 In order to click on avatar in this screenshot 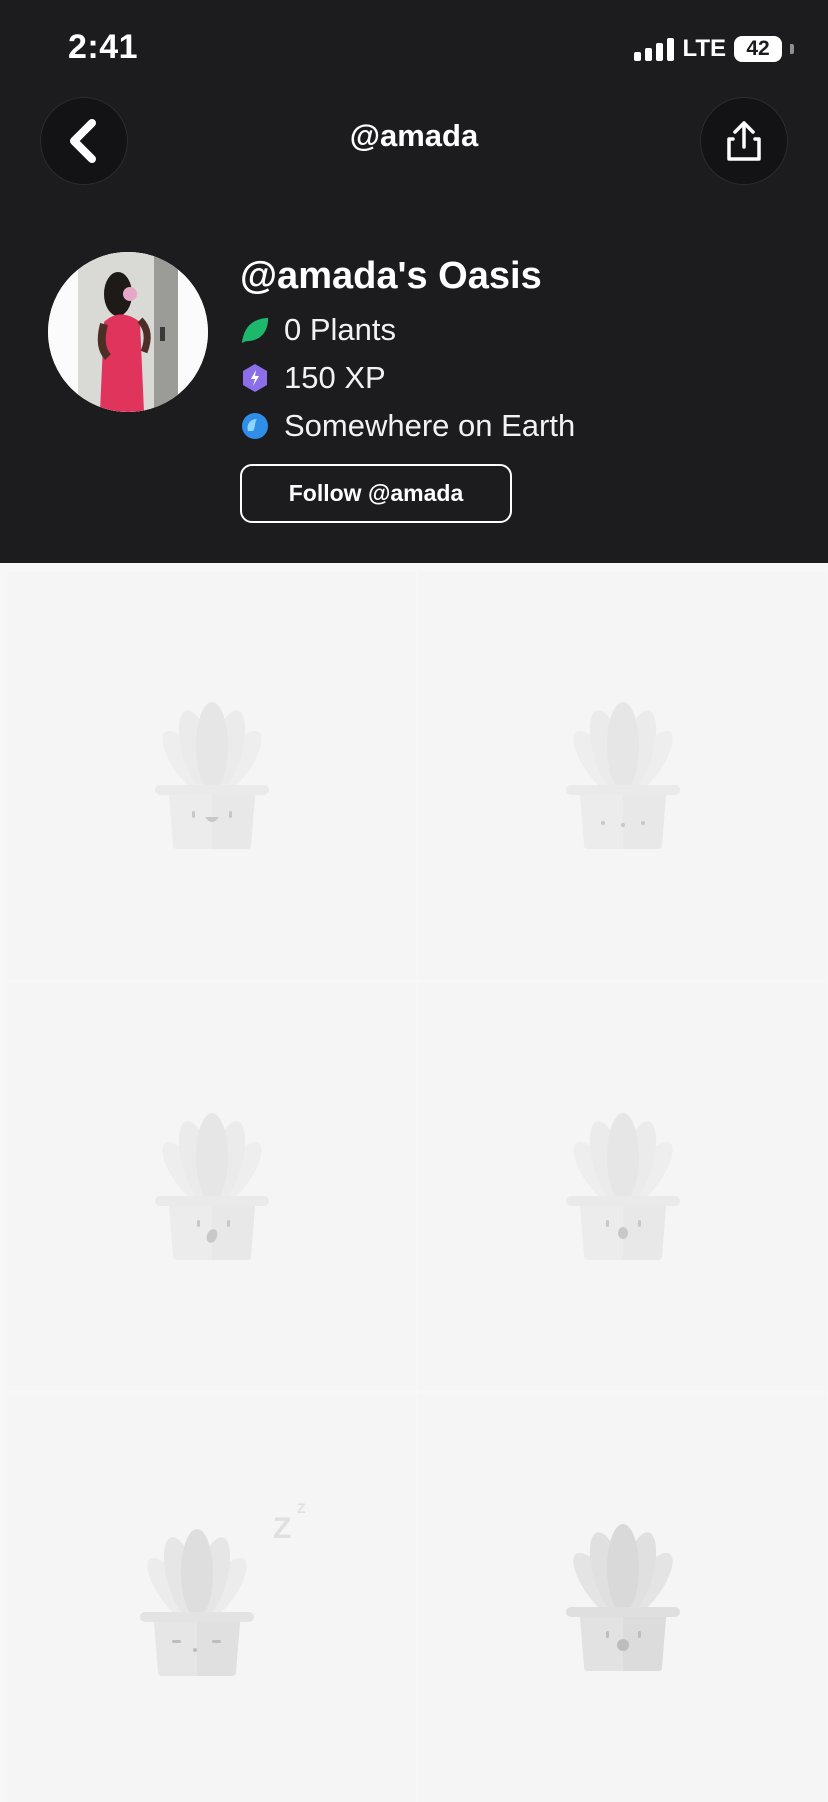, I will do `click(128, 332)`.